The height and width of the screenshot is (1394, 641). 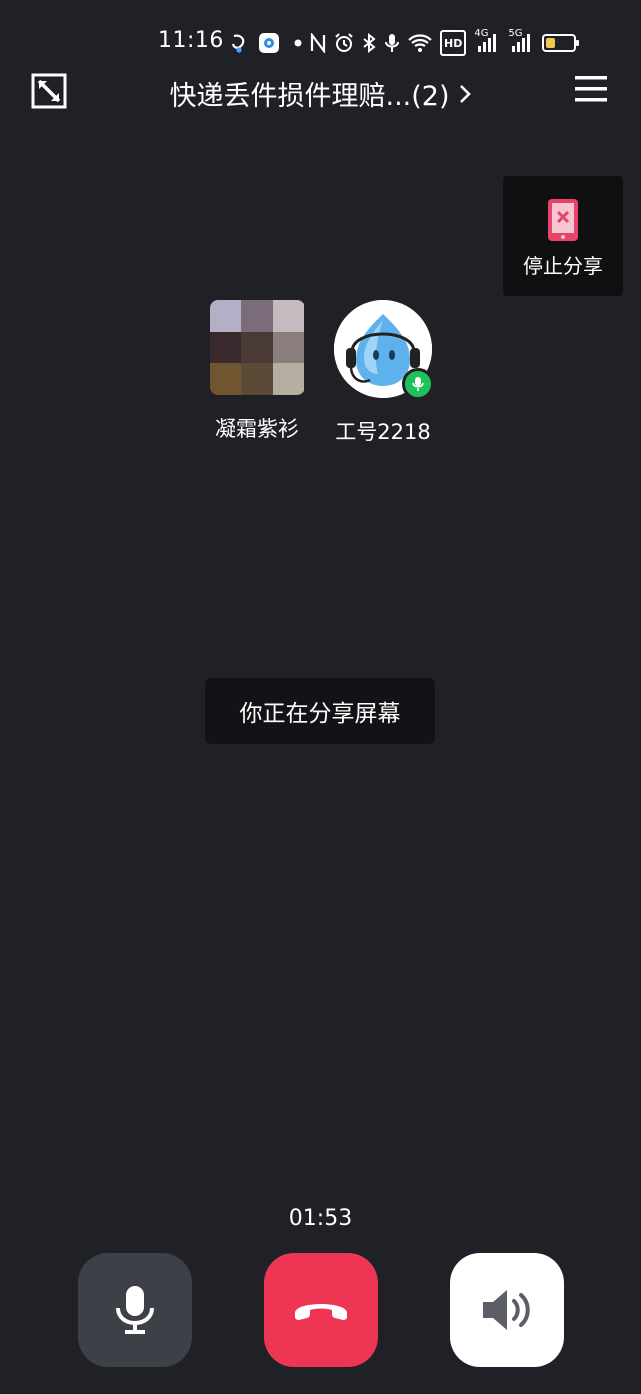 What do you see at coordinates (269, 43) in the screenshot?
I see `app-icon` at bounding box center [269, 43].